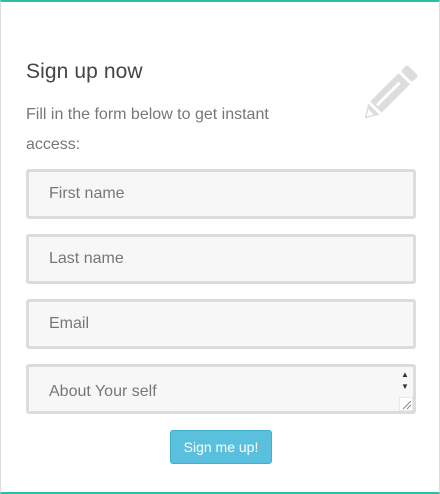 The image size is (440, 494). What do you see at coordinates (221, 447) in the screenshot?
I see `sign-me-up-button: Sign me up!` at bounding box center [221, 447].